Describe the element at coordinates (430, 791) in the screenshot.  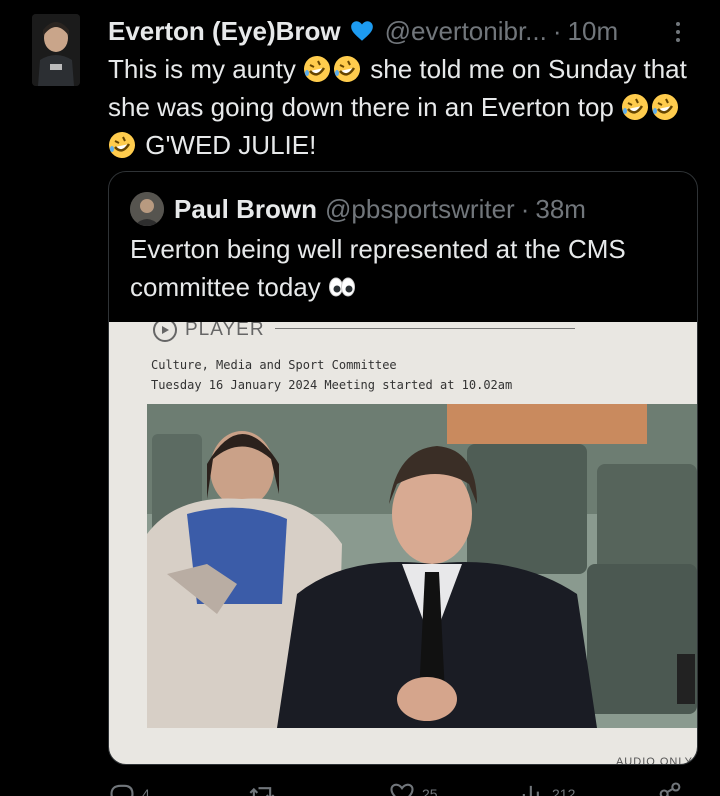
I see `like-count: 25` at that location.